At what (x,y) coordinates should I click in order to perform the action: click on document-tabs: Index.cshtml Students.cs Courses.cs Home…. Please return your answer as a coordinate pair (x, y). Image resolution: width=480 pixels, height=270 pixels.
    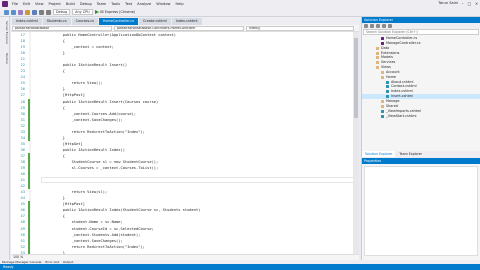
    Looking at the image, I should click on (185, 21).